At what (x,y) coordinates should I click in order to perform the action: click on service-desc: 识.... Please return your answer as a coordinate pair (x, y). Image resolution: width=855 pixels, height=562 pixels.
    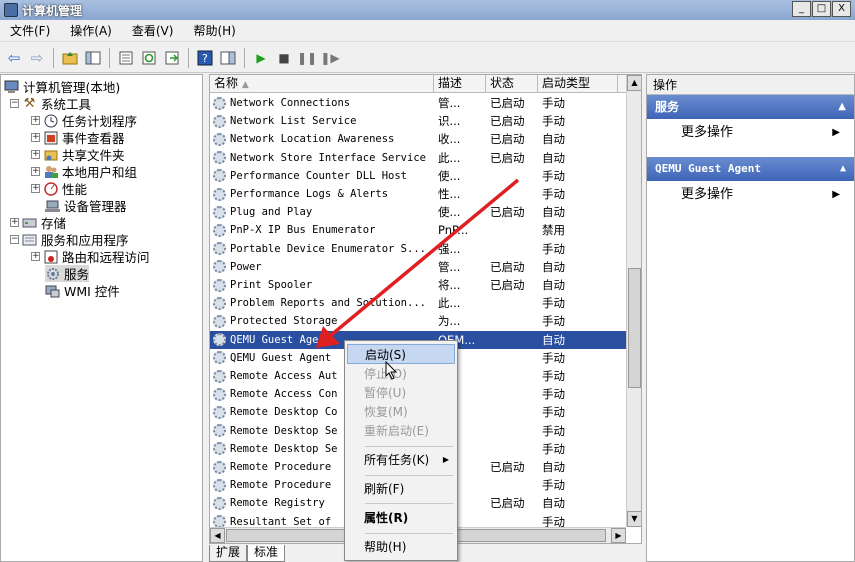
    Looking at the image, I should click on (449, 121).